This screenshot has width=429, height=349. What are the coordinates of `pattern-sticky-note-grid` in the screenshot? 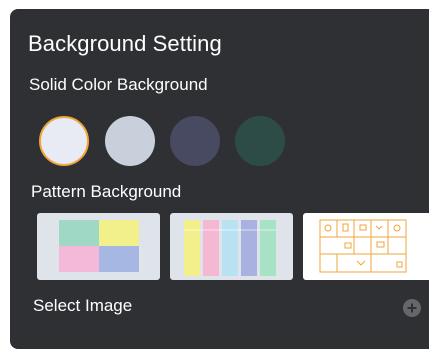 It's located at (366, 246).